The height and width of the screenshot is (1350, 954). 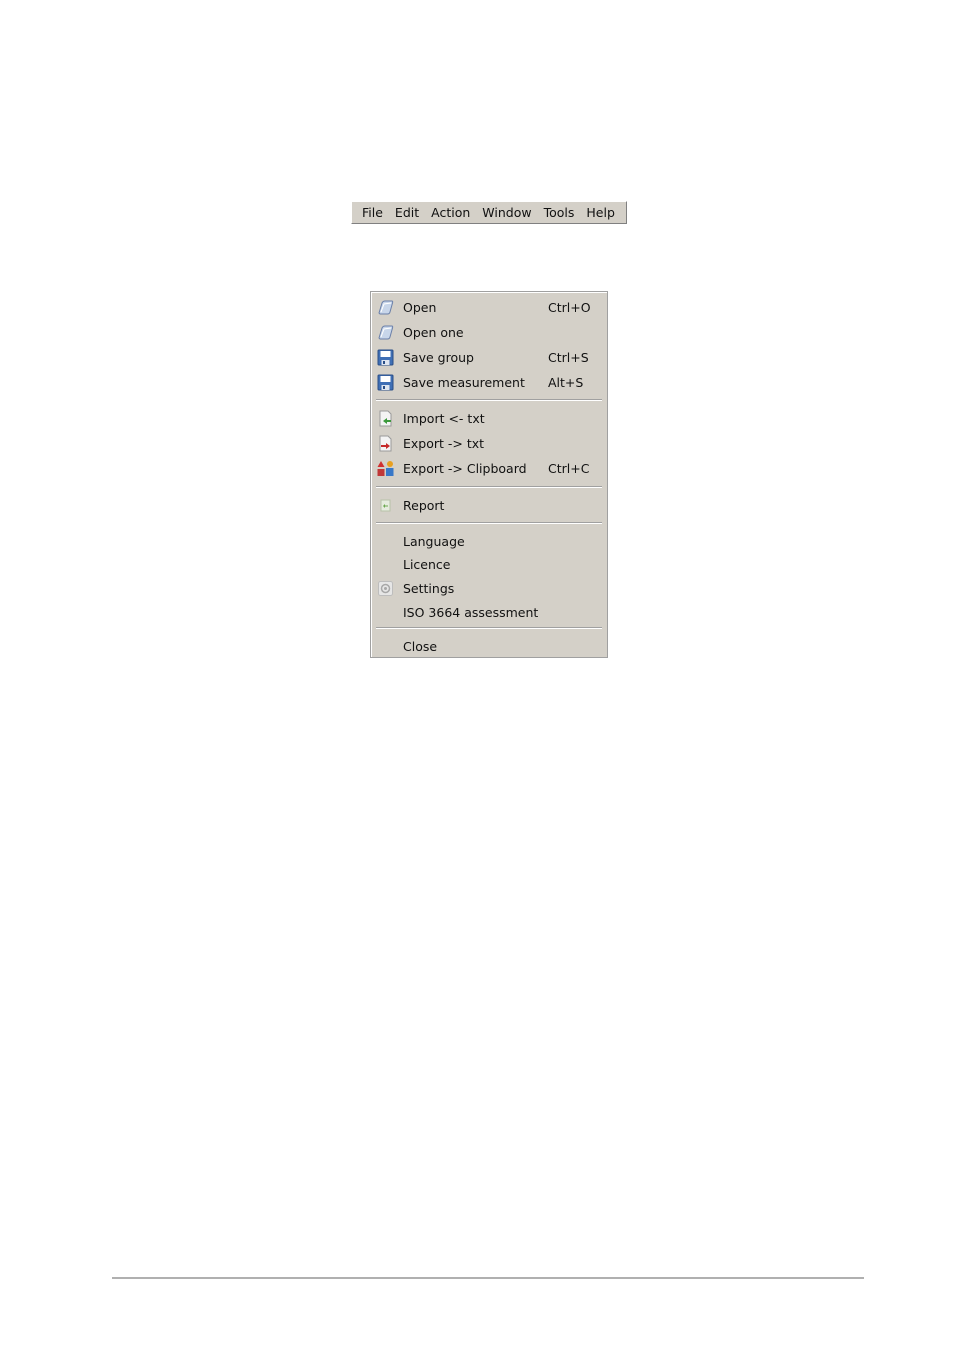 What do you see at coordinates (420, 307) in the screenshot?
I see `menu-item-label: Open` at bounding box center [420, 307].